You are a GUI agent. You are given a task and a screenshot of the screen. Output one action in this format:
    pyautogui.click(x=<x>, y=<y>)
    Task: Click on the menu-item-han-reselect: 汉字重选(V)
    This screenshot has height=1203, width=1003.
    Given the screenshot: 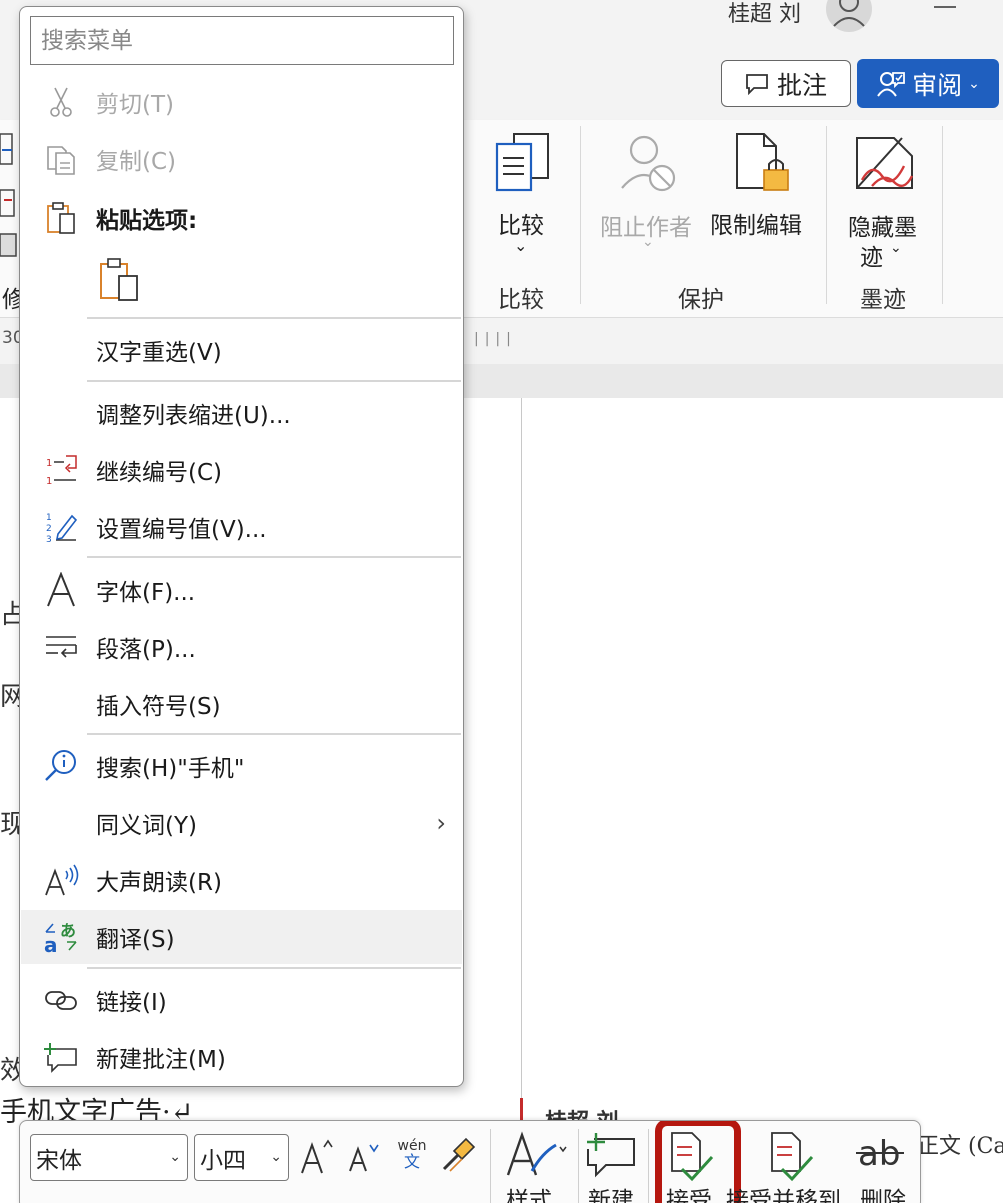 What is the action you would take?
    pyautogui.click(x=241, y=350)
    